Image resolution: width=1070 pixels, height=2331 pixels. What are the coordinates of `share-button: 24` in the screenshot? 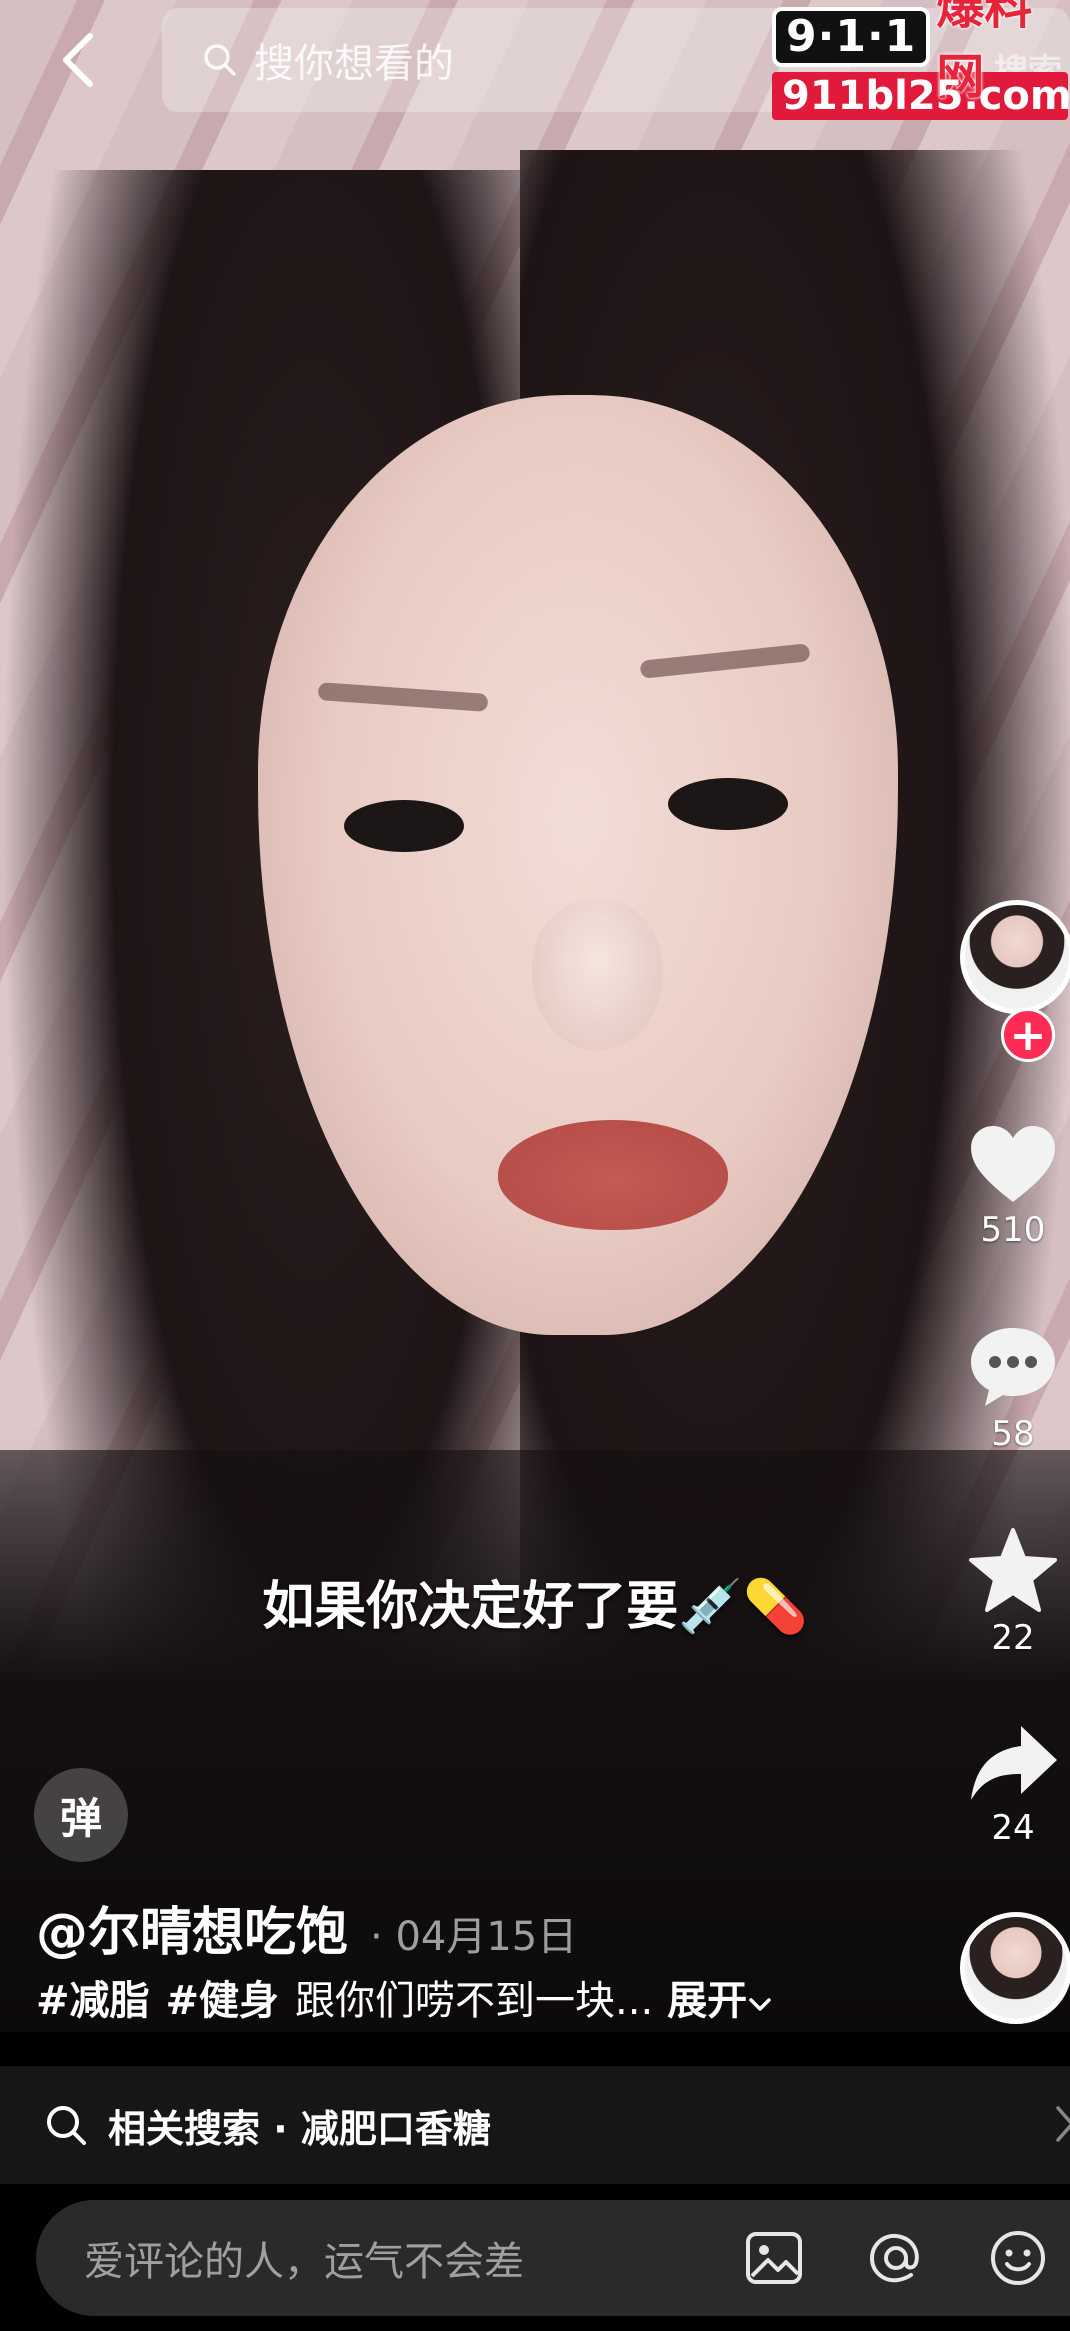 It's located at (1013, 1785).